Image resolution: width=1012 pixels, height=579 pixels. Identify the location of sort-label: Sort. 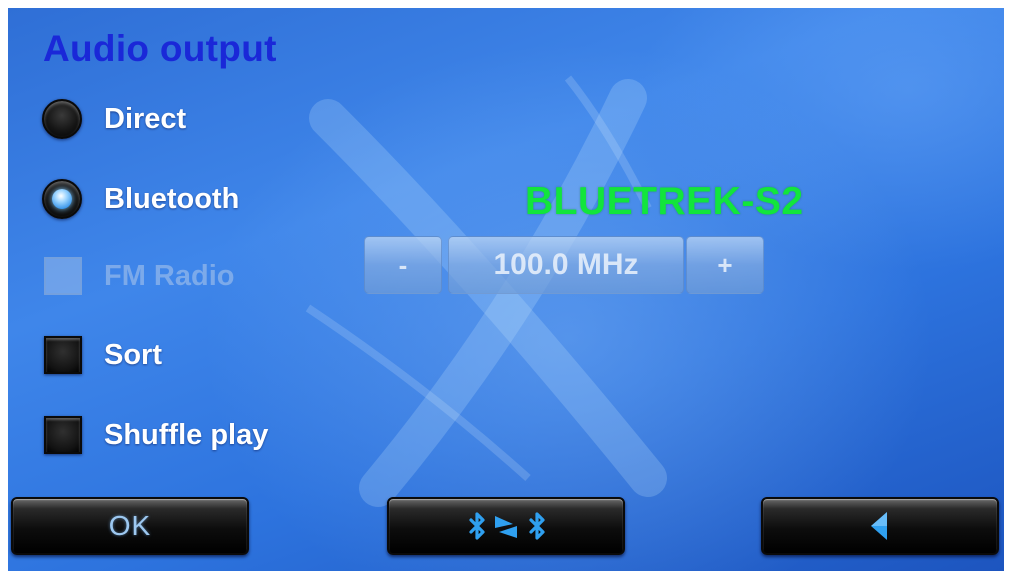
(133, 354).